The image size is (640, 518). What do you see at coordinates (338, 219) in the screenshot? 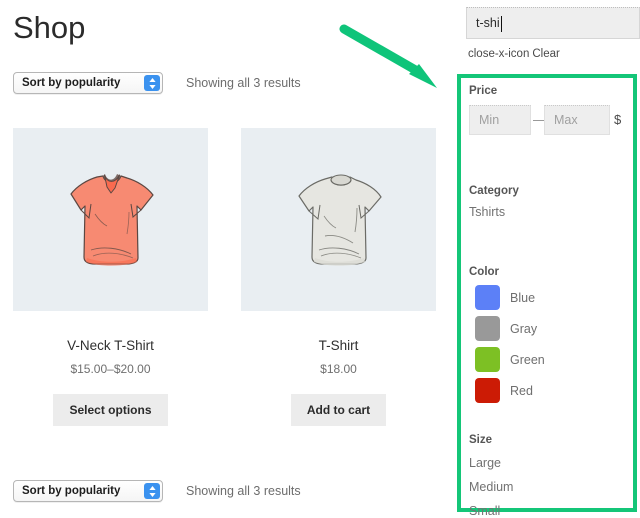
I see `tshirt-image` at bounding box center [338, 219].